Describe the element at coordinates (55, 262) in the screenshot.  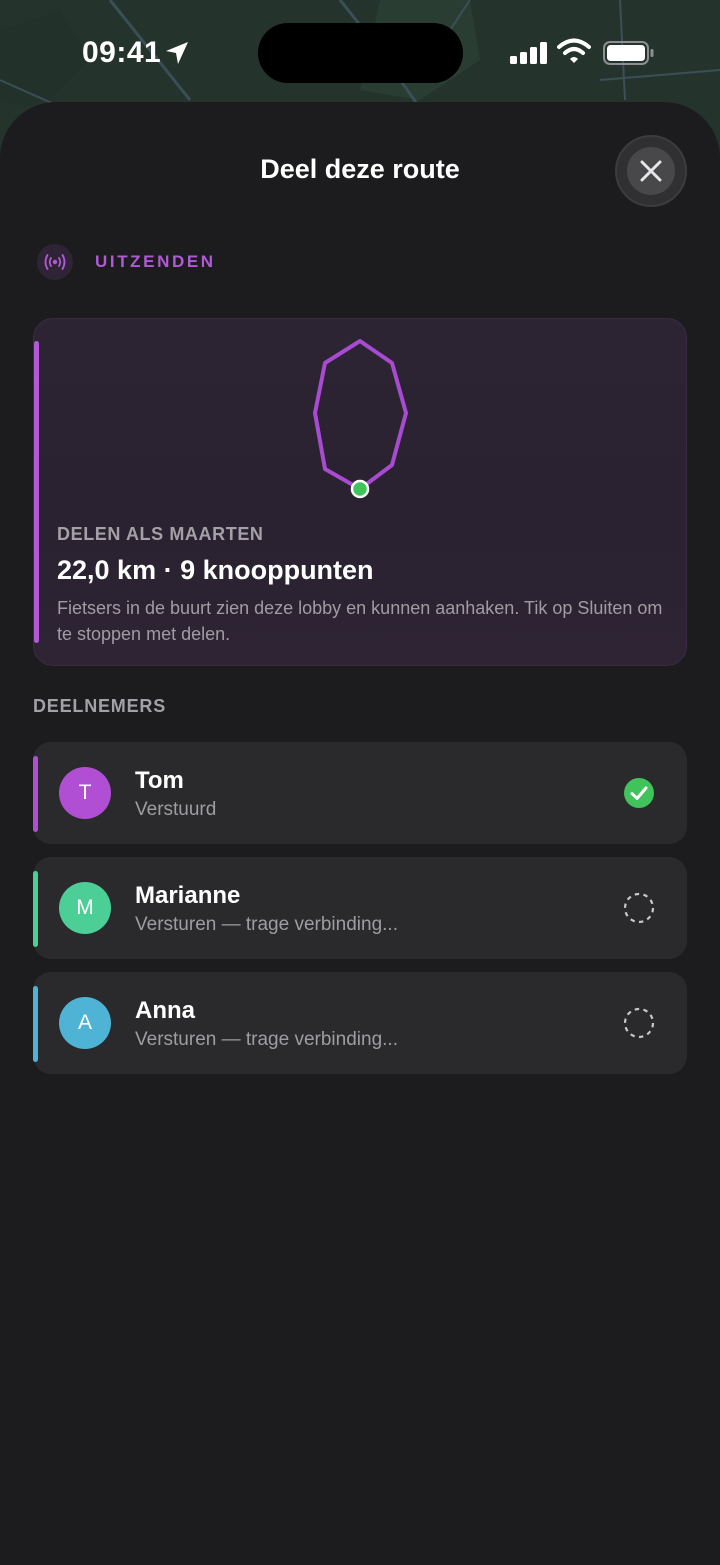
I see `broadcast-icon` at that location.